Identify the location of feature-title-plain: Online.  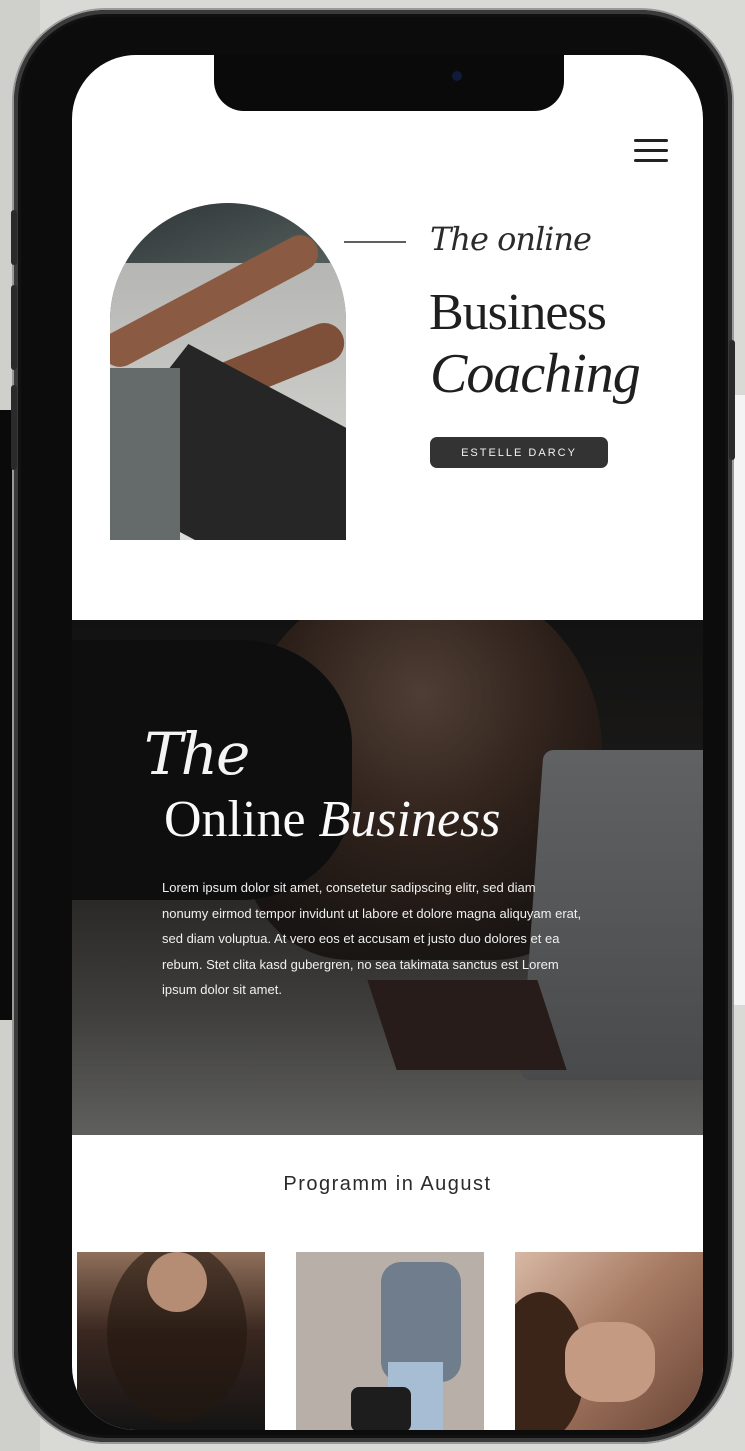
(235, 819).